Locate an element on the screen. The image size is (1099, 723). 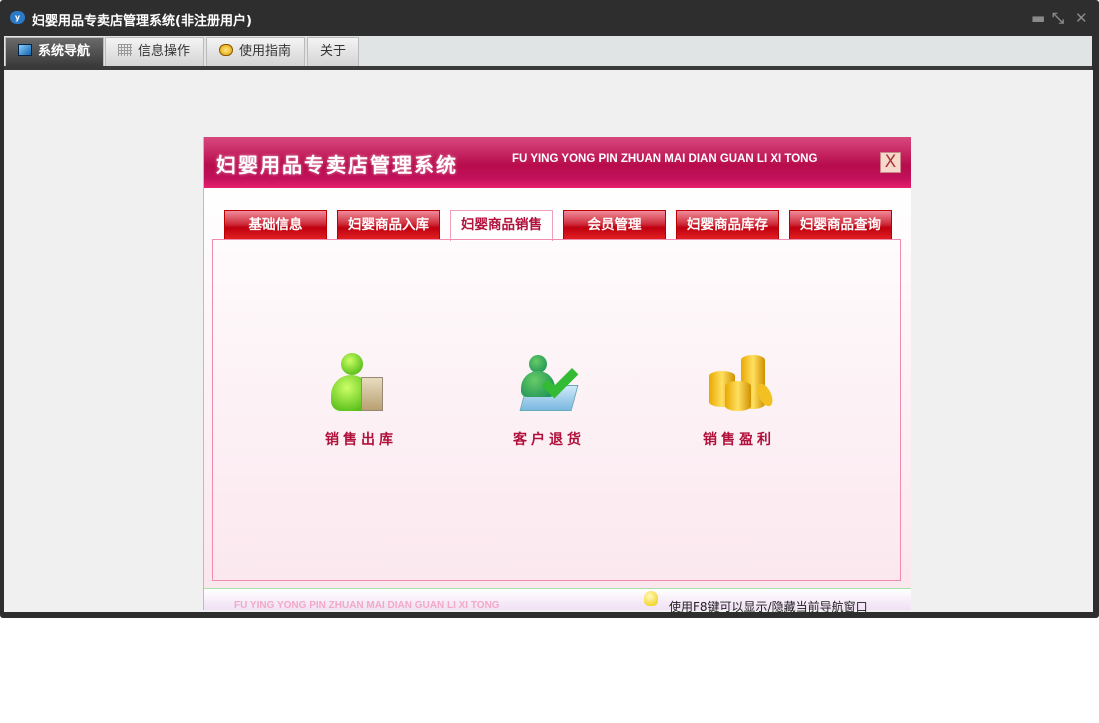
window-title: 妇婴用品专卖店管理系统(非注册用户) is located at coordinates (142, 21).